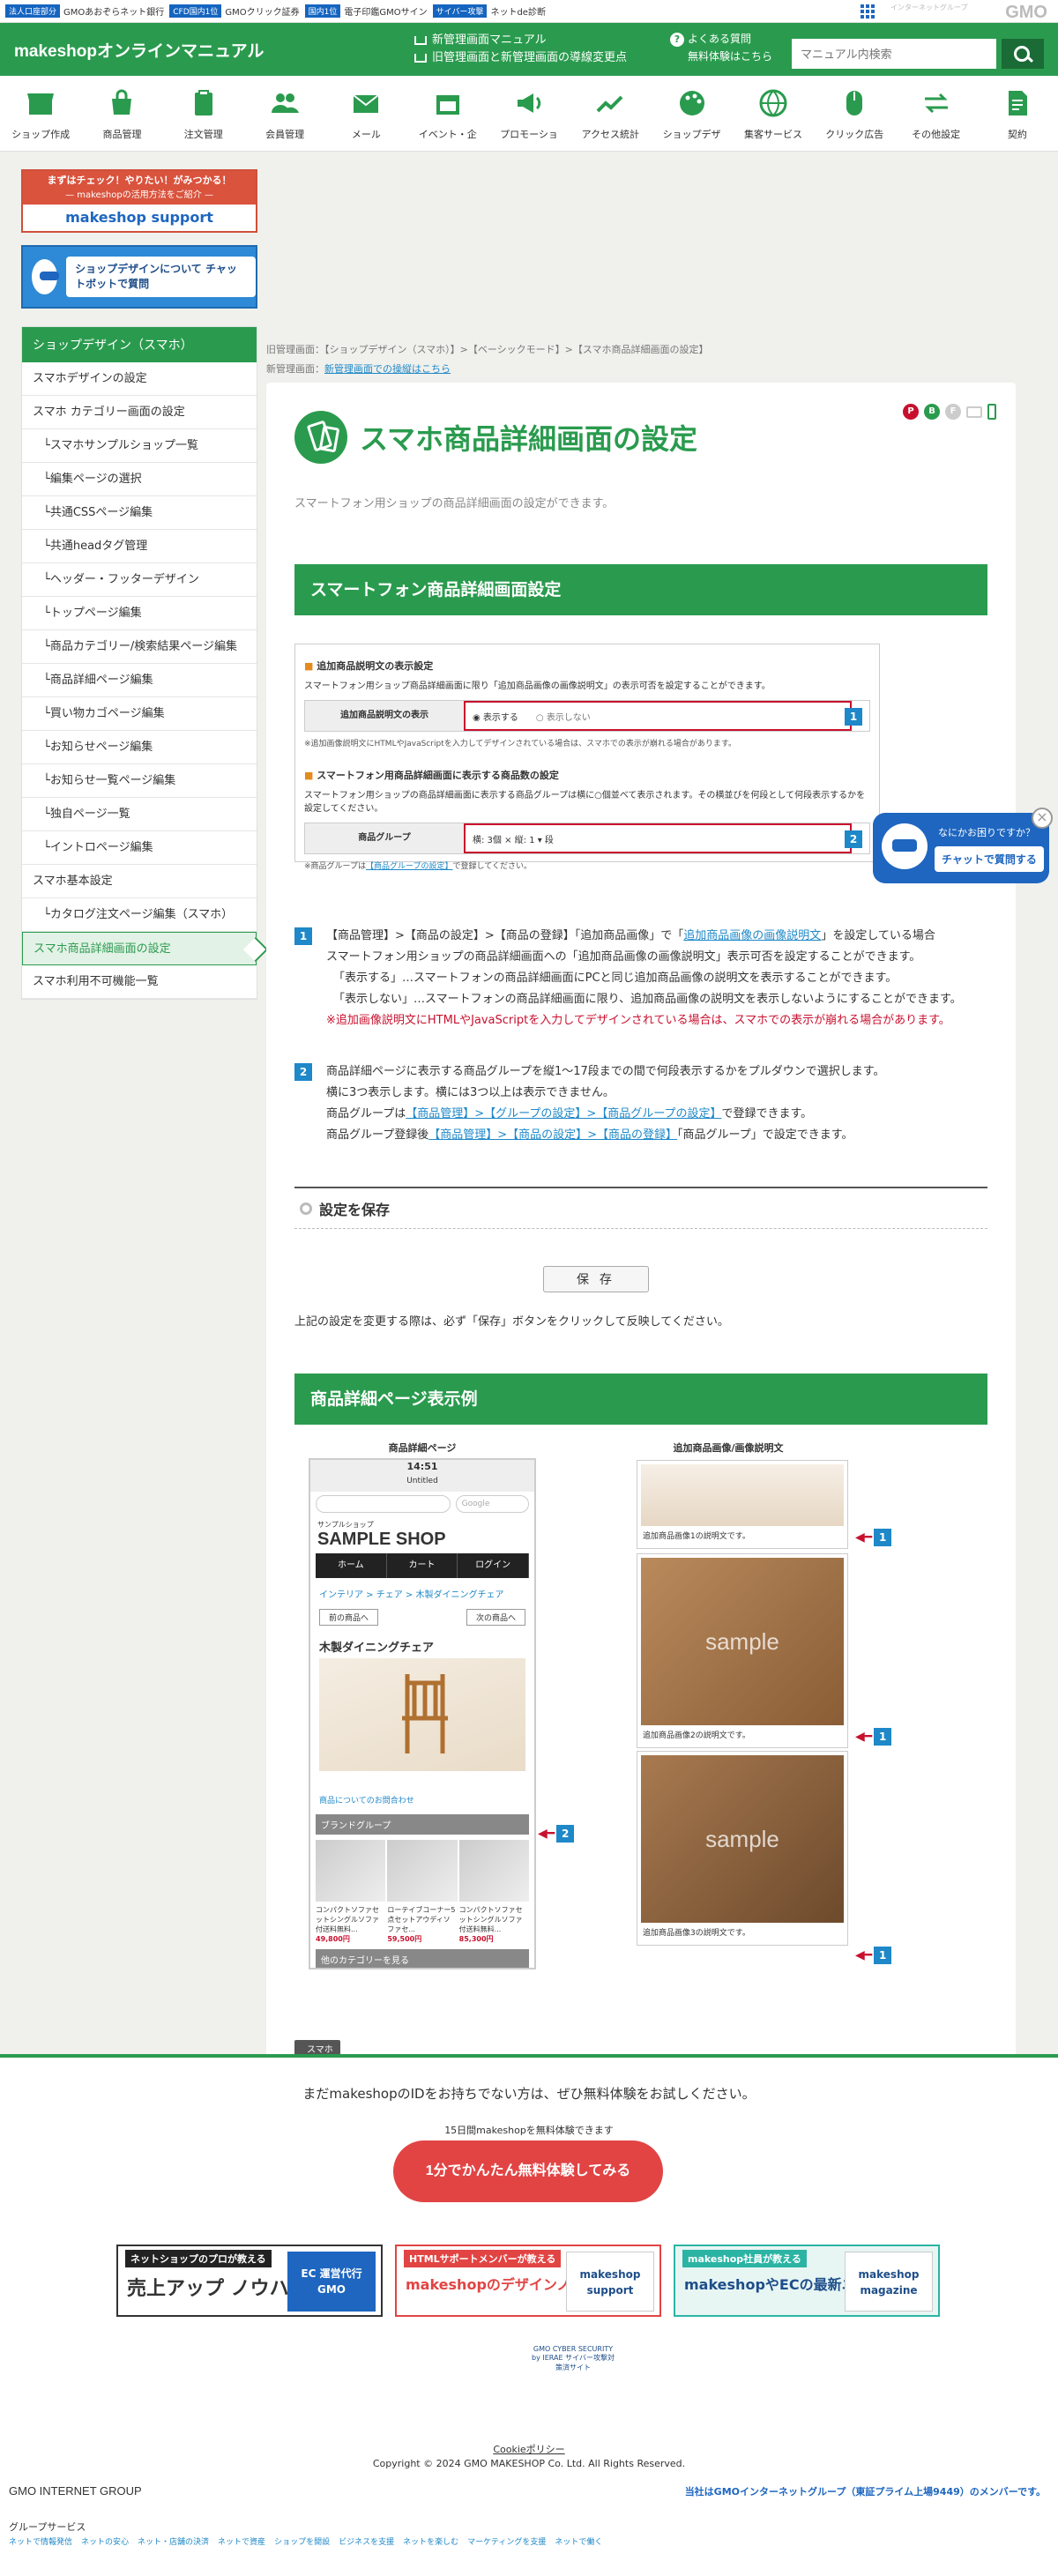  I want to click on robot-icon, so click(46, 276).